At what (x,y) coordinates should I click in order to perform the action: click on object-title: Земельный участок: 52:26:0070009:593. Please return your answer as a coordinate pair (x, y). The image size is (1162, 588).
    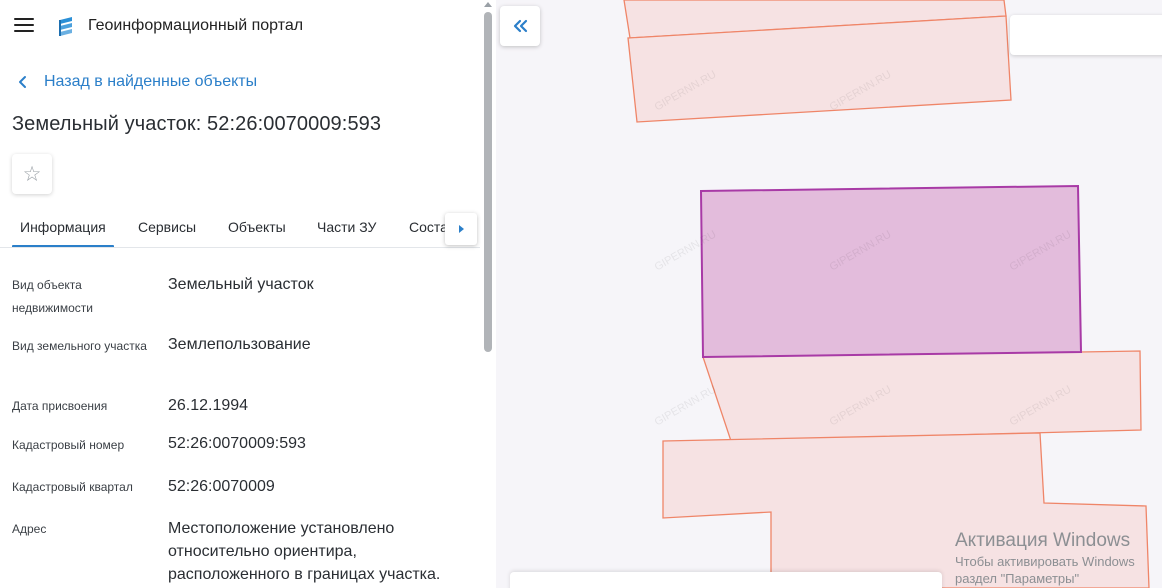
    Looking at the image, I should click on (197, 124).